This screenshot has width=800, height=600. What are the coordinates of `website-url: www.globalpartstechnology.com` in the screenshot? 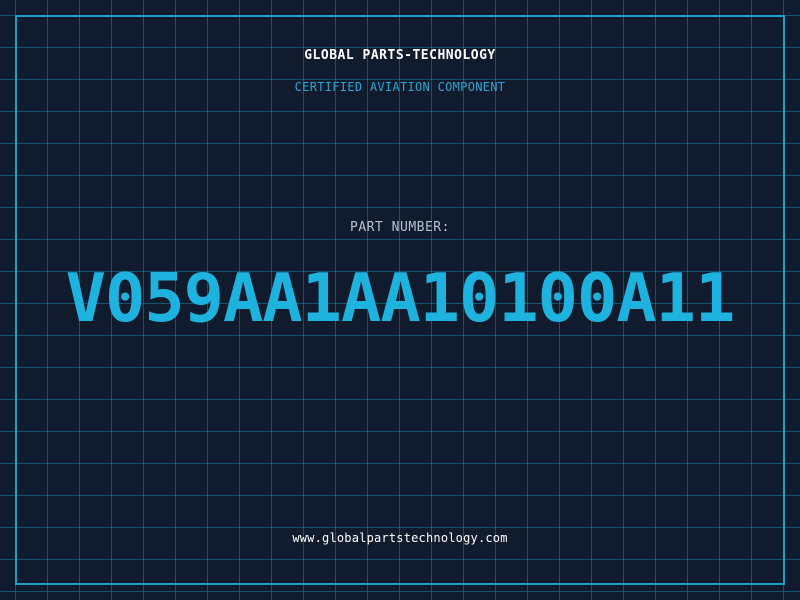 It's located at (400, 538).